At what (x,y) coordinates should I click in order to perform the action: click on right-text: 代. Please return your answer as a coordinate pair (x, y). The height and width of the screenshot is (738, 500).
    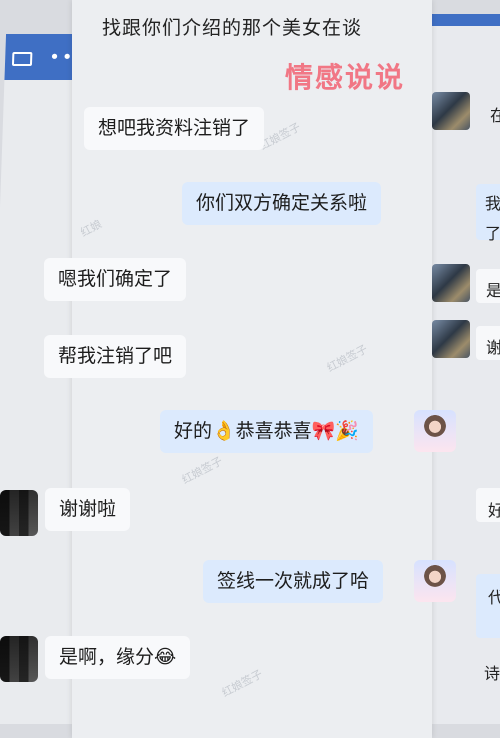
    Looking at the image, I should click on (494, 597).